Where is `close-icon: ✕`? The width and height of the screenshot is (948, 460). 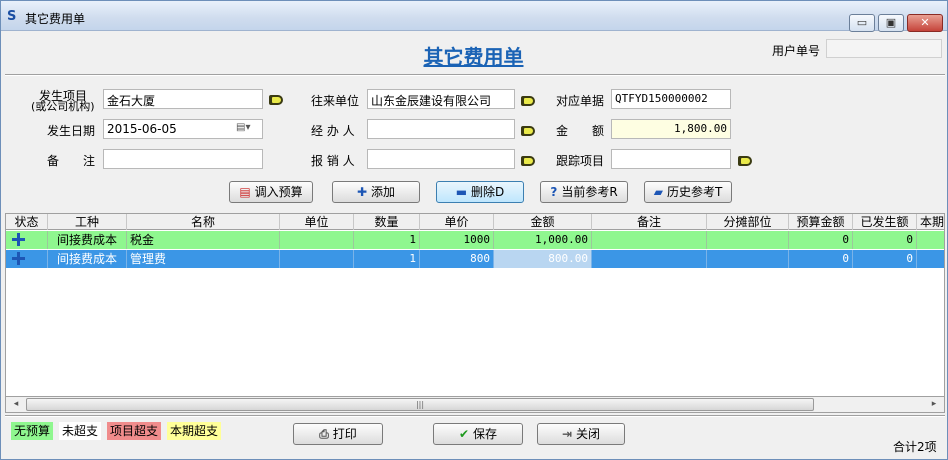 close-icon: ✕ is located at coordinates (925, 22).